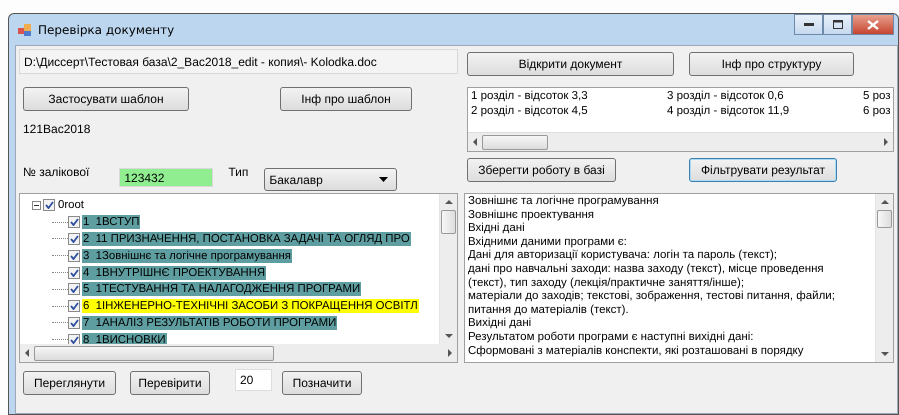 The image size is (899, 415). I want to click on structure-info-button: Інф про структуру, so click(771, 64).